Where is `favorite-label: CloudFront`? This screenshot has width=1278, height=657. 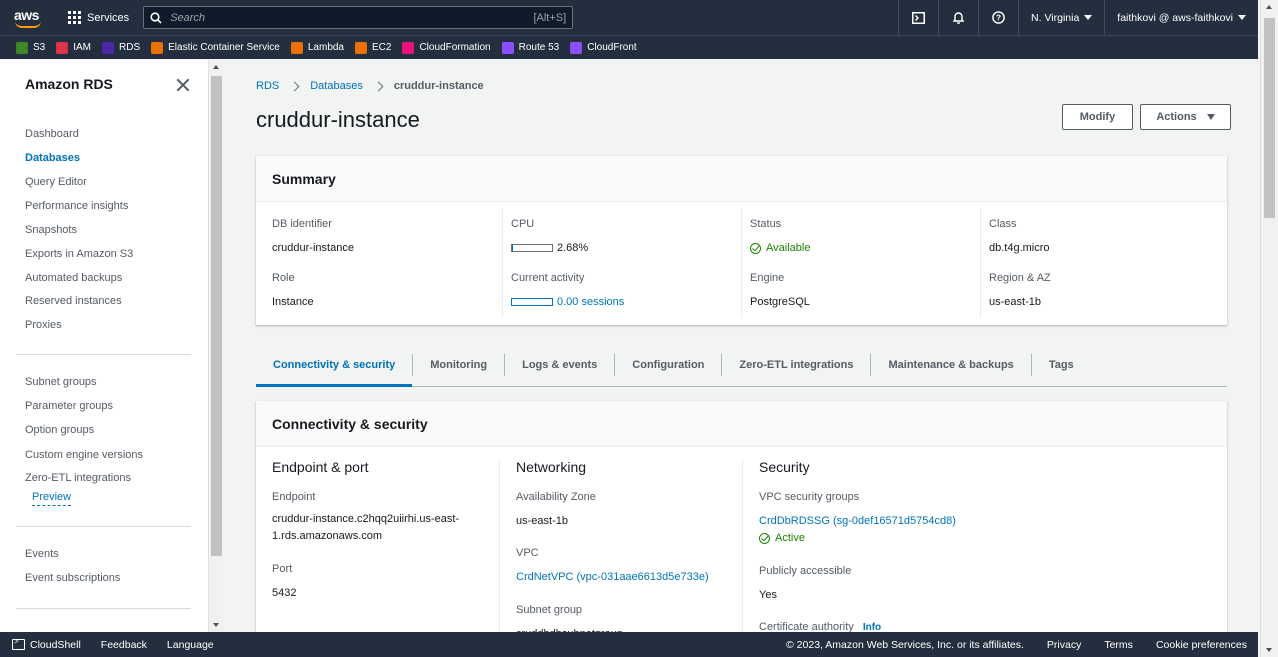
favorite-label: CloudFront is located at coordinates (612, 47).